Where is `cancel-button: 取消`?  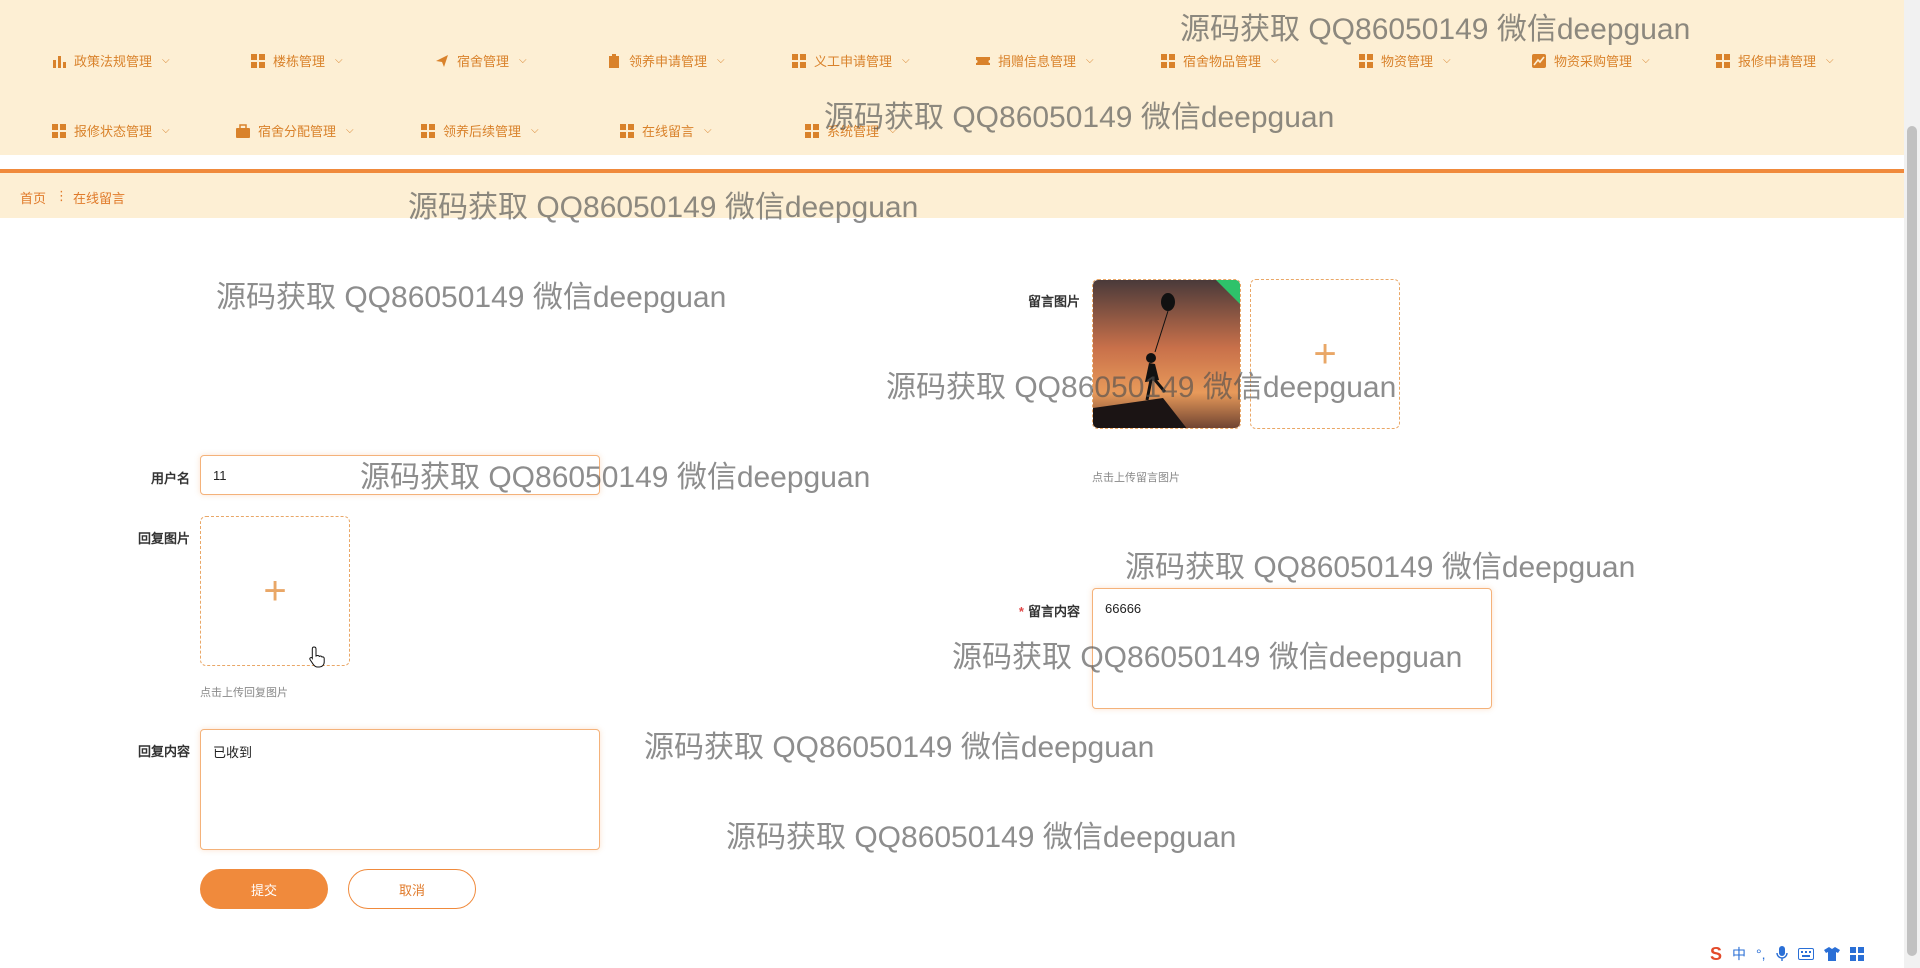
cancel-button: 取消 is located at coordinates (412, 889).